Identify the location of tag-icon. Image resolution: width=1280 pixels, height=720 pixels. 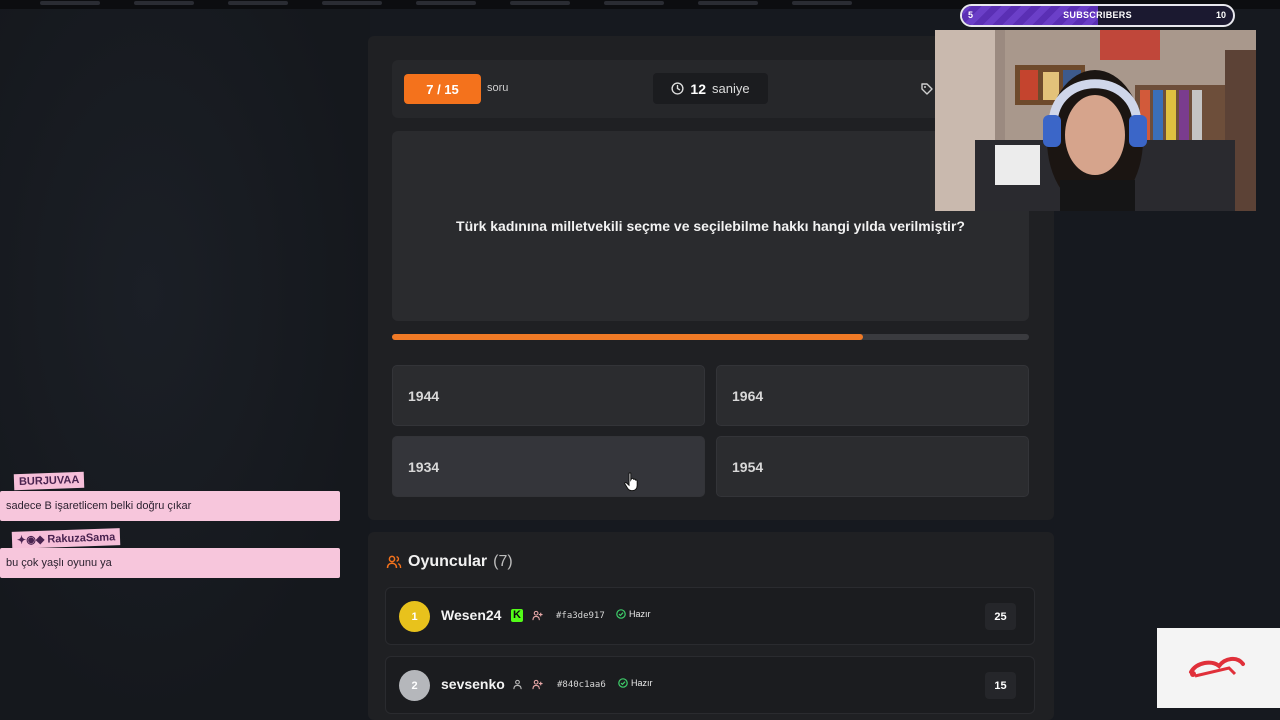
(927, 89).